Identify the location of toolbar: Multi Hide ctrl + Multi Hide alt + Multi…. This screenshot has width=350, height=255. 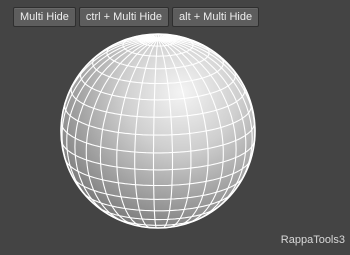
(136, 17).